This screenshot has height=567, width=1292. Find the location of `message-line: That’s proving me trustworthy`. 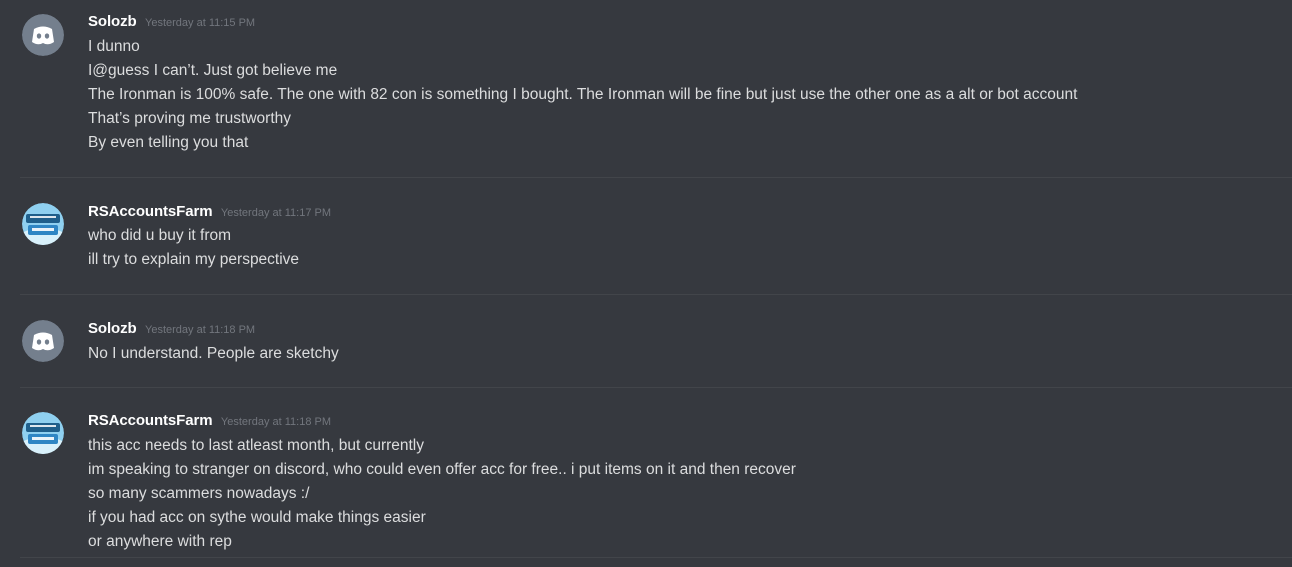

message-line: That’s proving me trustworthy is located at coordinates (190, 118).